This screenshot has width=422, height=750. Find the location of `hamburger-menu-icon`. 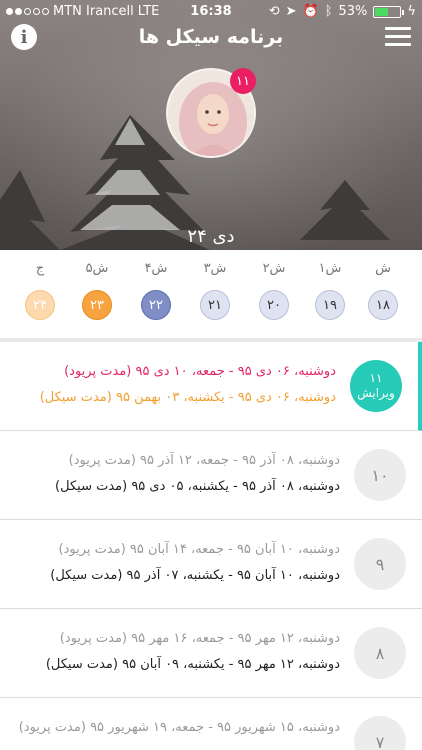

hamburger-menu-icon is located at coordinates (398, 37).